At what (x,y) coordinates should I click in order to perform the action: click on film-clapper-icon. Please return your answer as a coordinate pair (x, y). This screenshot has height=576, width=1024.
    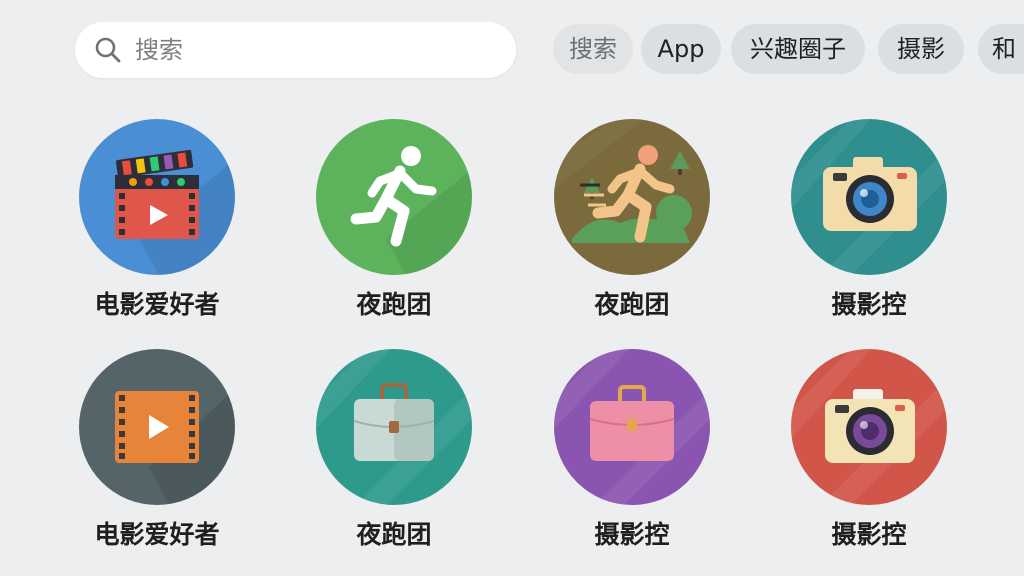
    Looking at the image, I should click on (157, 197).